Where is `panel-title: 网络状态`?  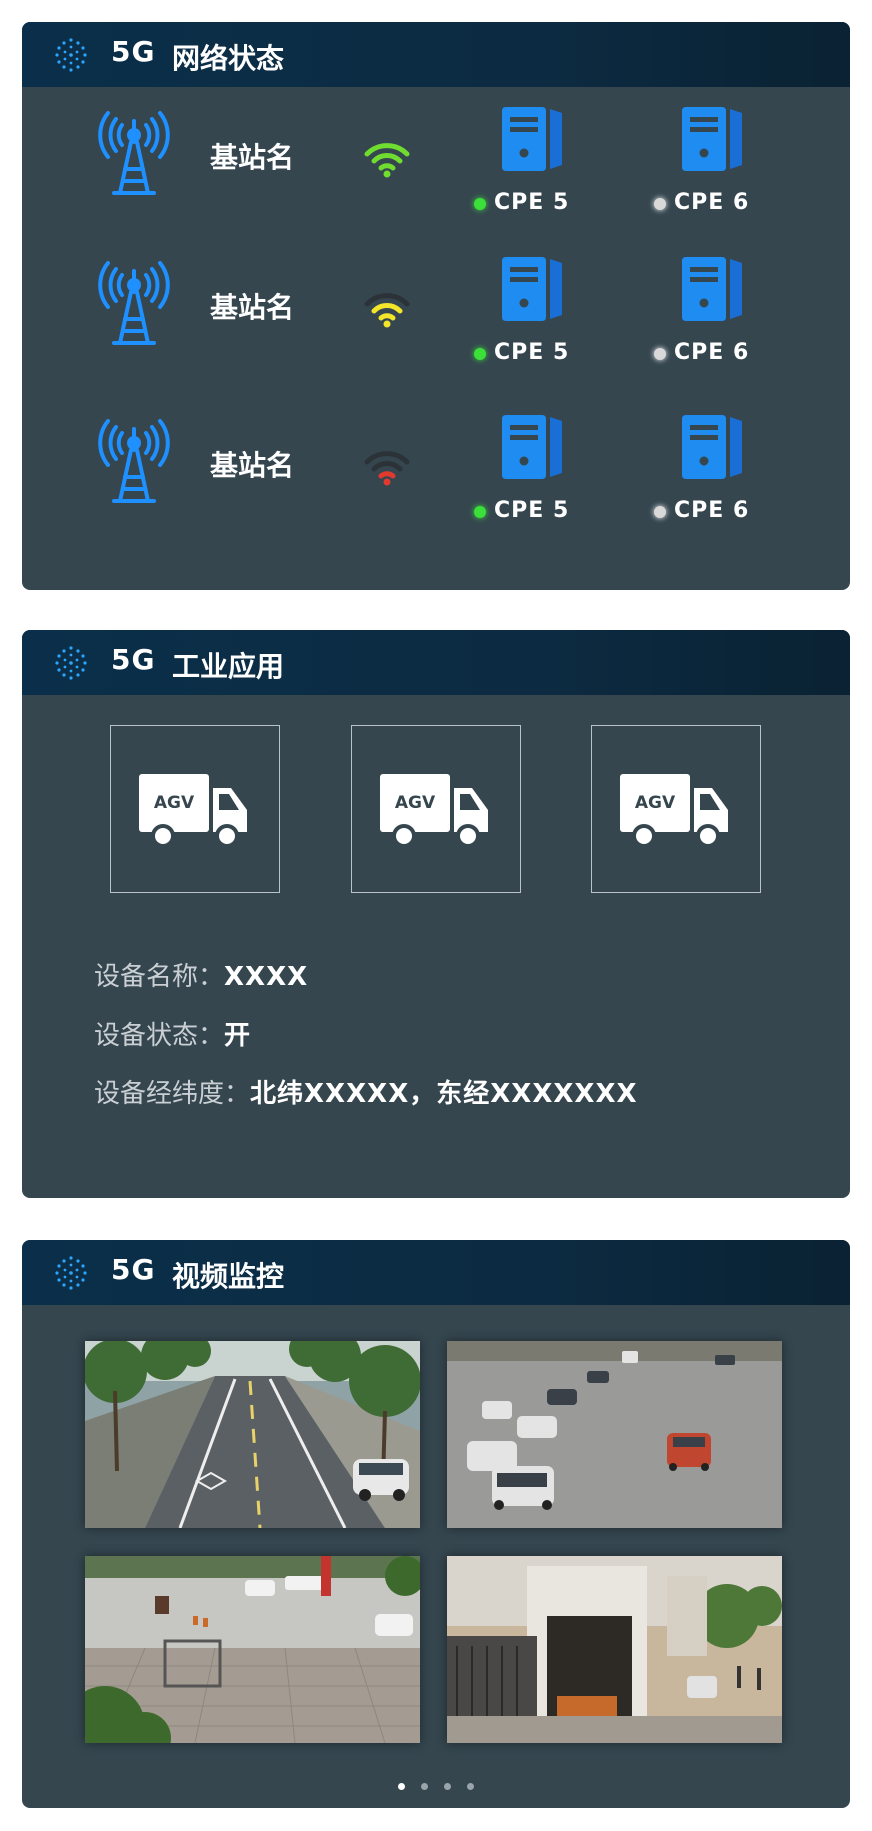 panel-title: 网络状态 is located at coordinates (228, 58).